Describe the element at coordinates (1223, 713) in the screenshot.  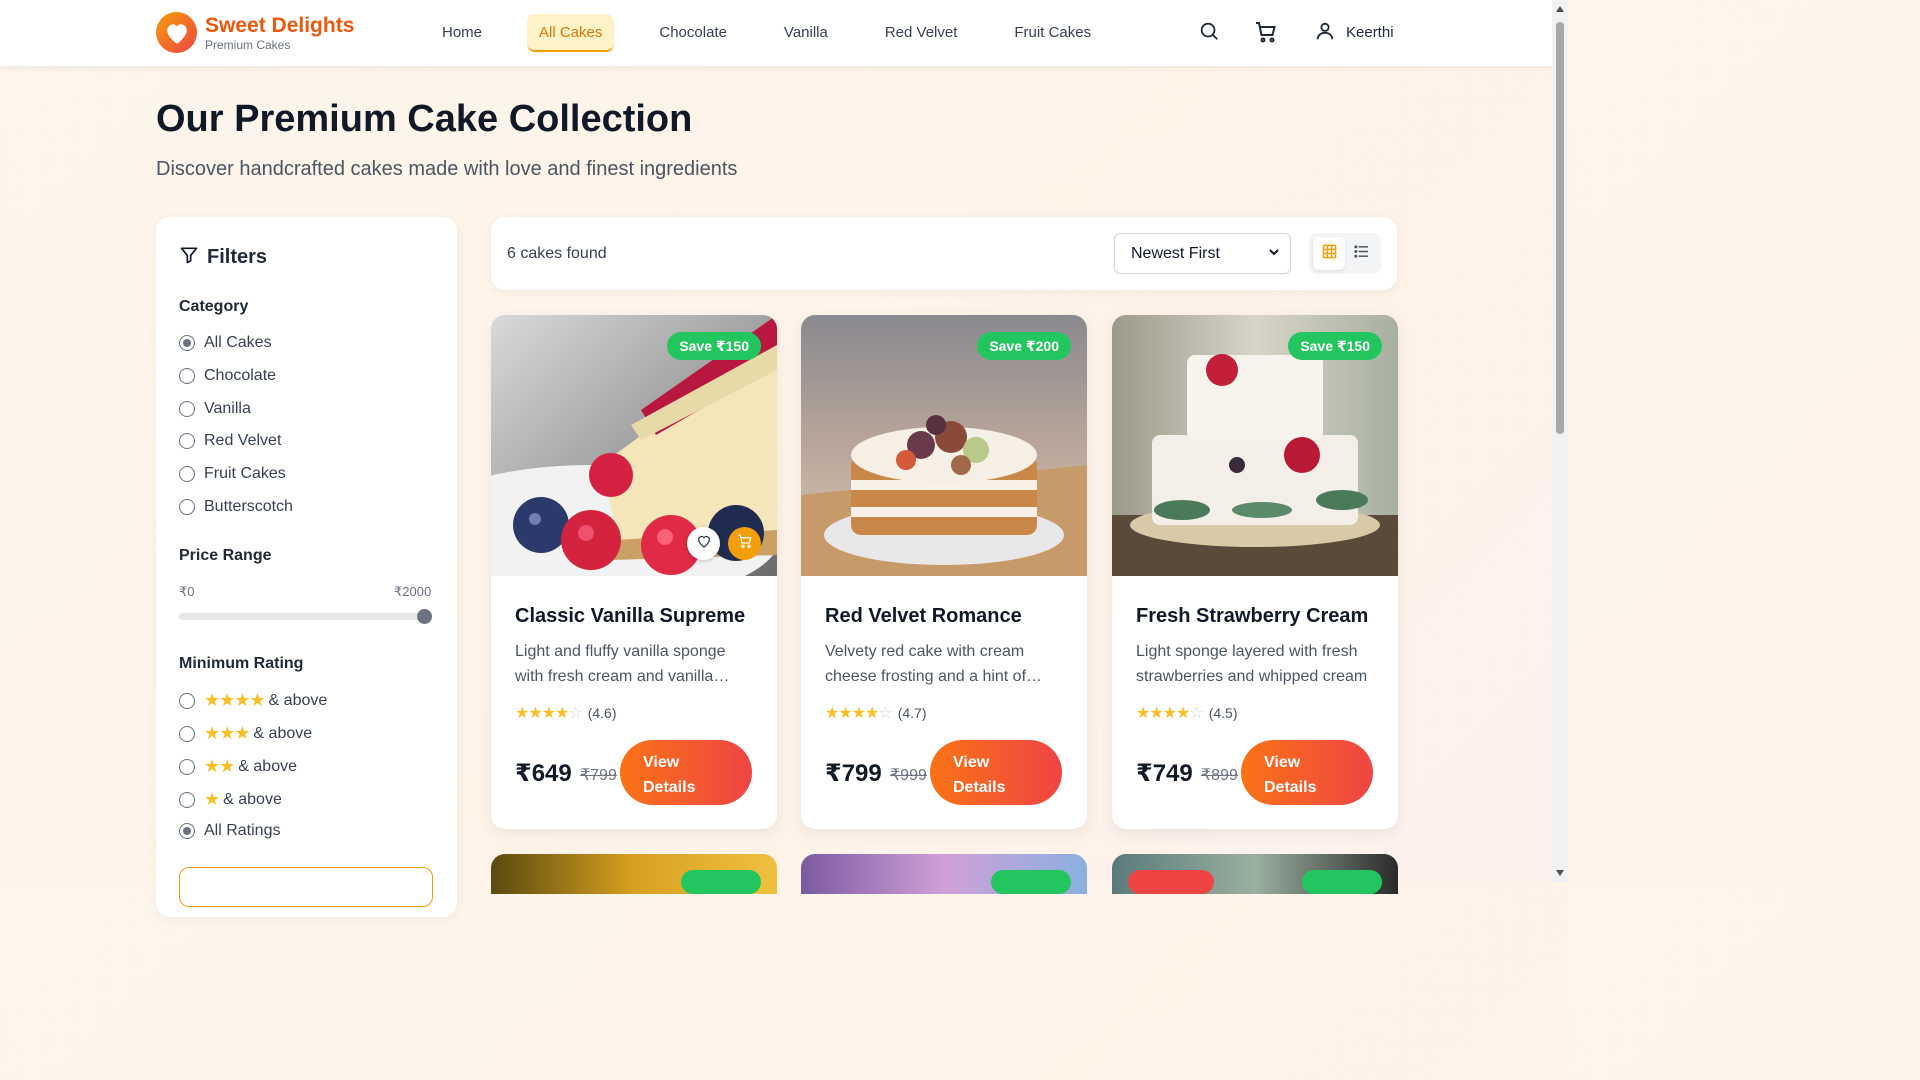
I see `rating-value: (4.5)` at that location.